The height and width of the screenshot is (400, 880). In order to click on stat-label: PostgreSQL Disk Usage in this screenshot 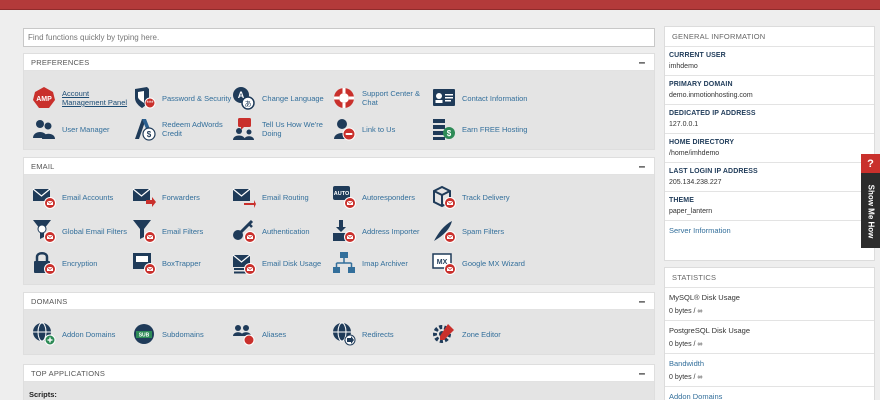, I will do `click(710, 330)`.